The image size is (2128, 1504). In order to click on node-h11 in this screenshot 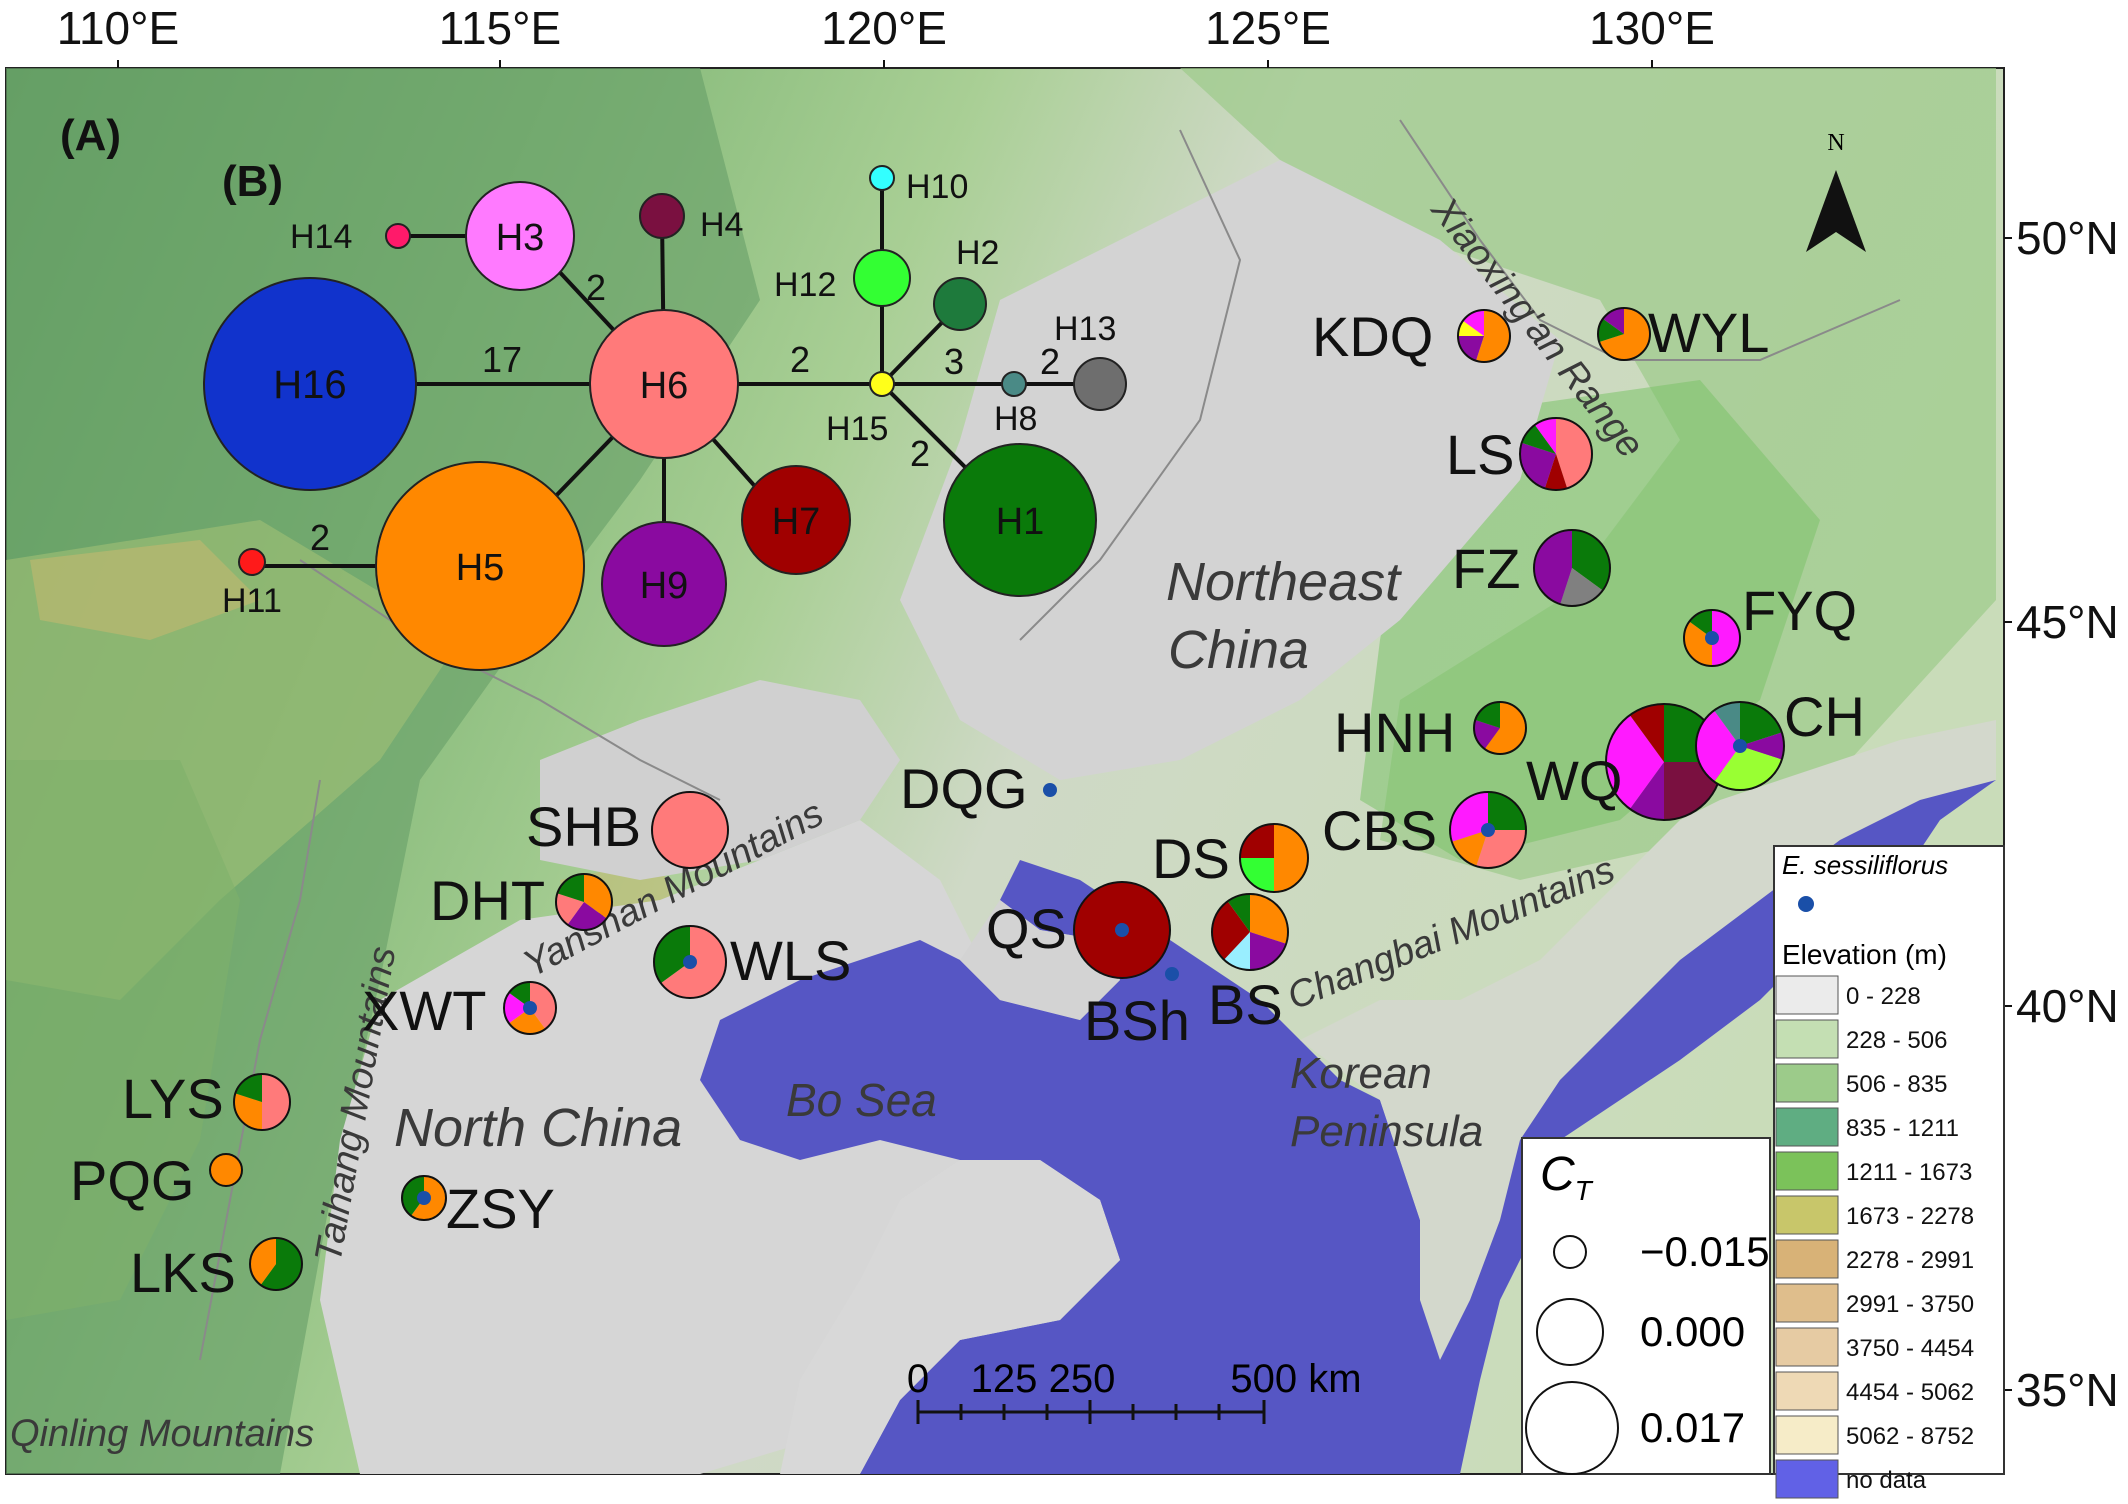, I will do `click(252, 562)`.